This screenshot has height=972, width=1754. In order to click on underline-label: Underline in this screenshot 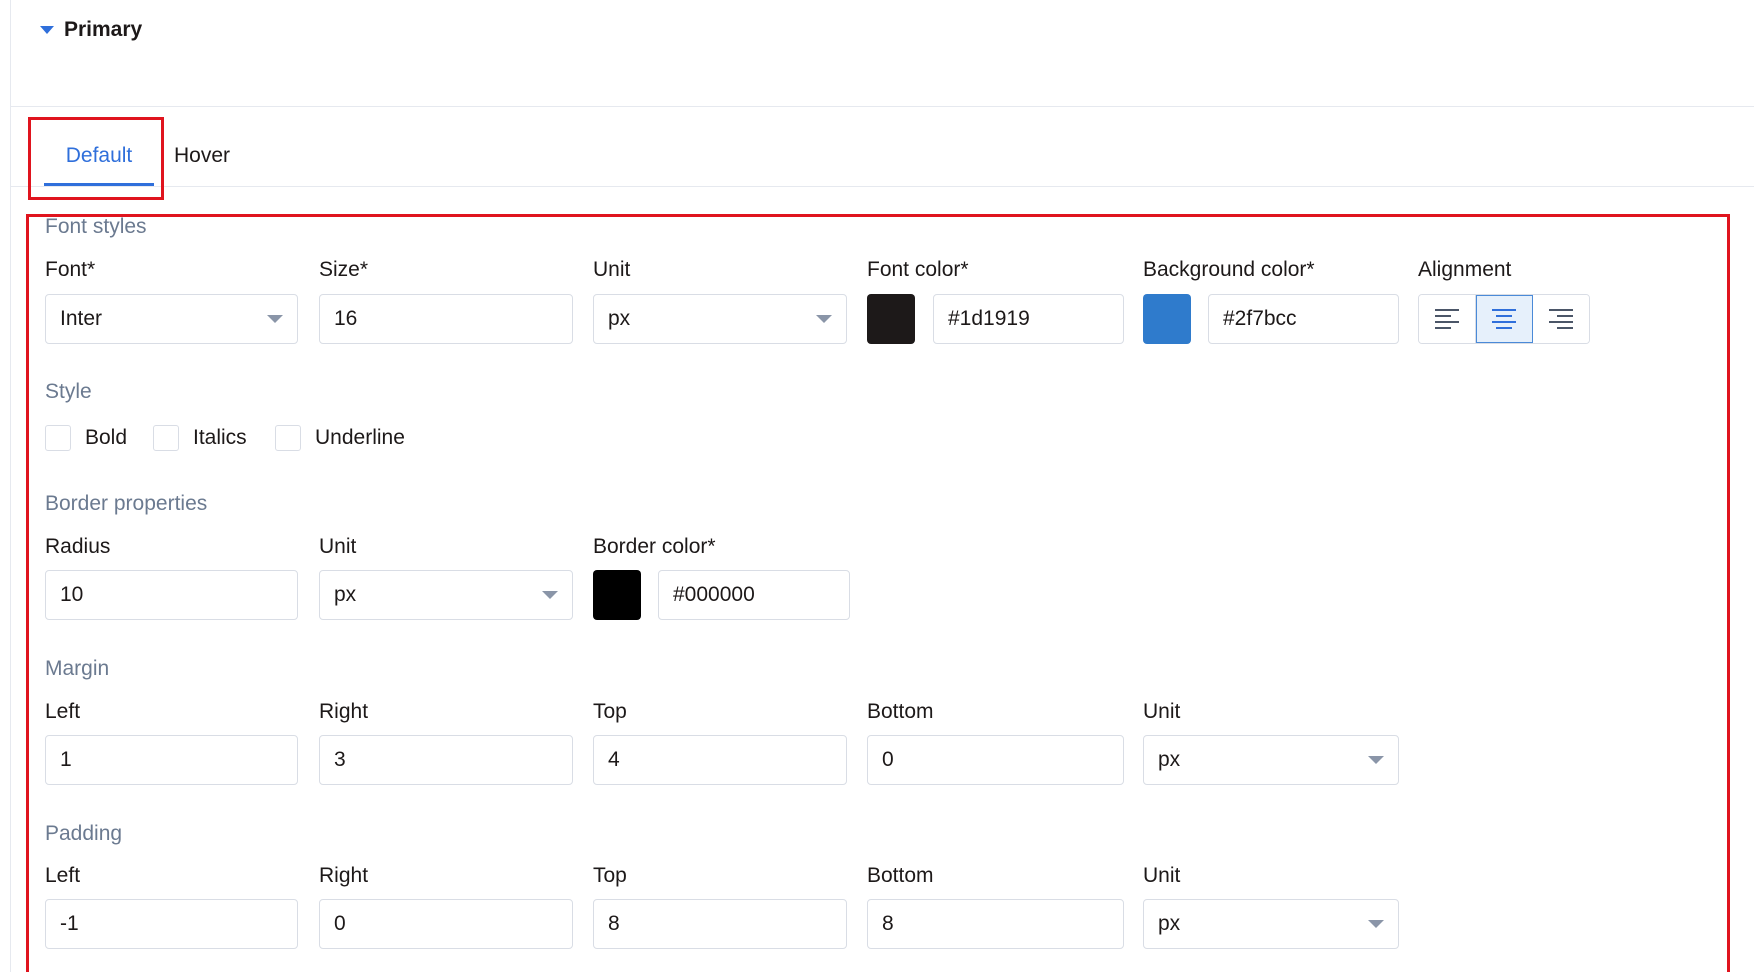, I will do `click(360, 437)`.